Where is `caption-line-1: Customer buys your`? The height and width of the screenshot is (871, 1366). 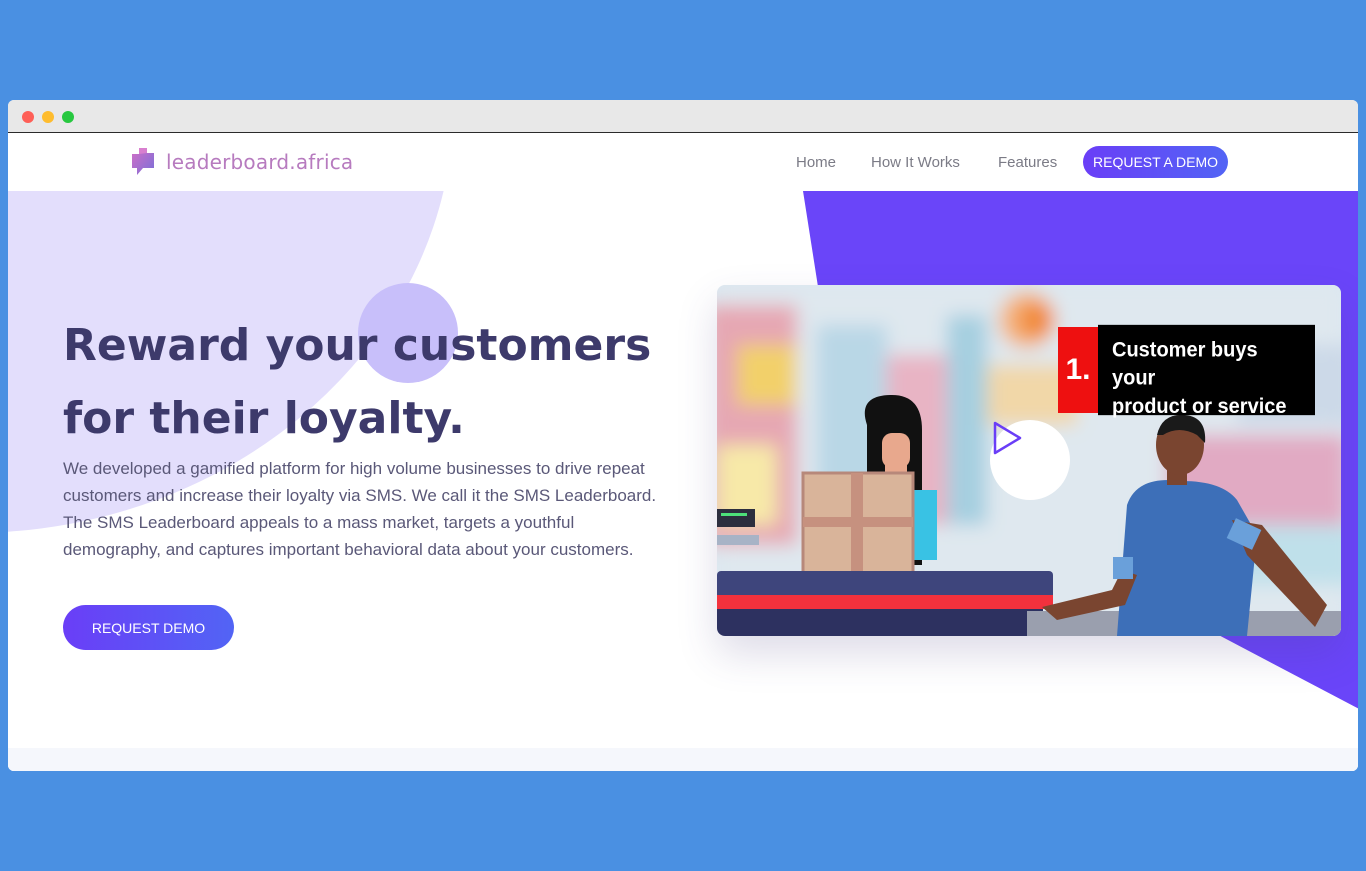
caption-line-1: Customer buys your is located at coordinates (1185, 364).